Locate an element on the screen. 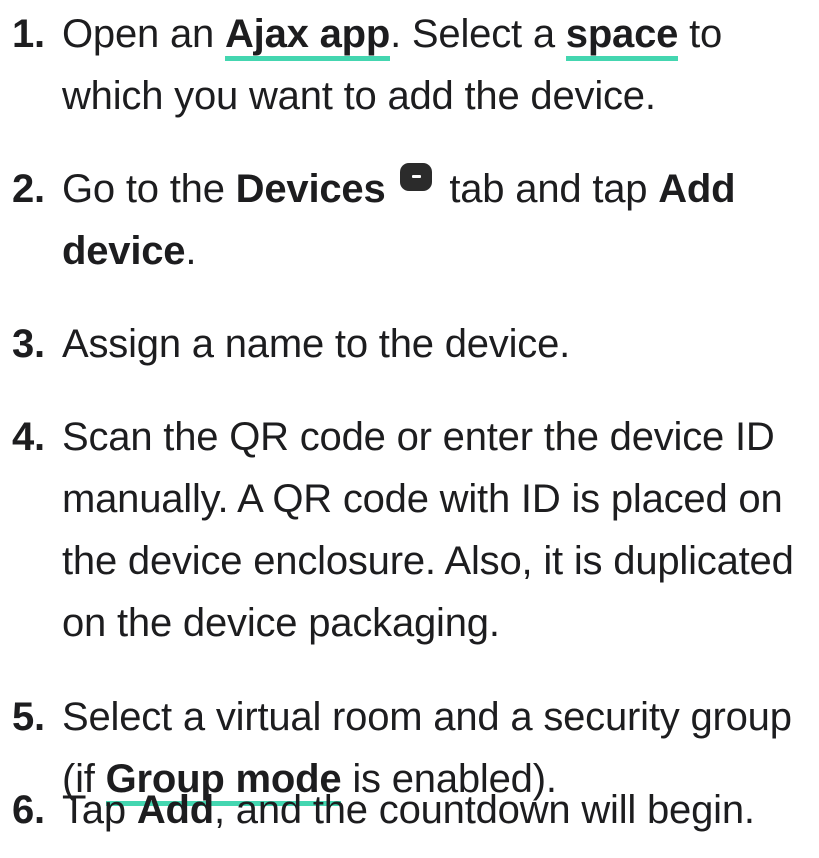 The image size is (819, 858). space-link: space is located at coordinates (621, 36).